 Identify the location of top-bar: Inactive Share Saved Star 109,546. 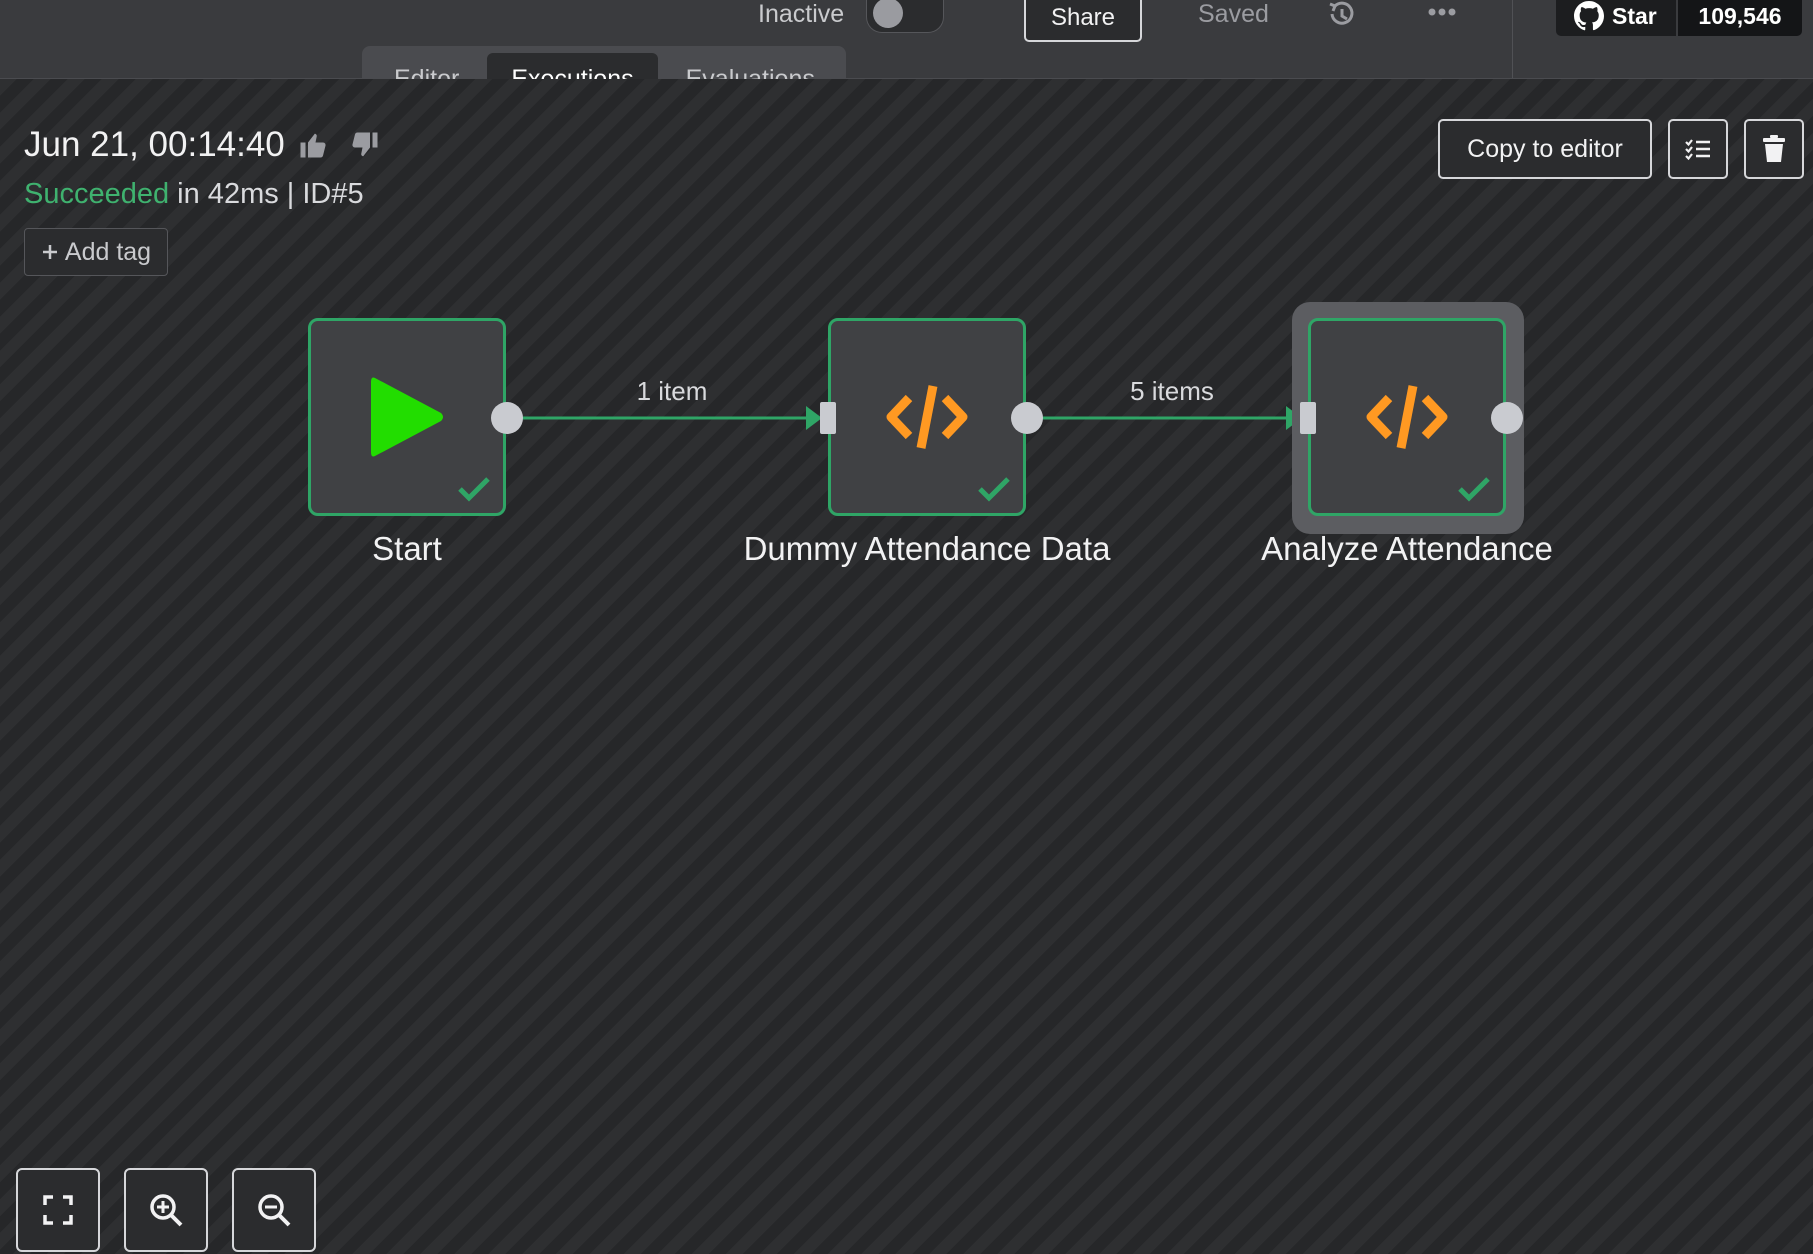
(906, 39).